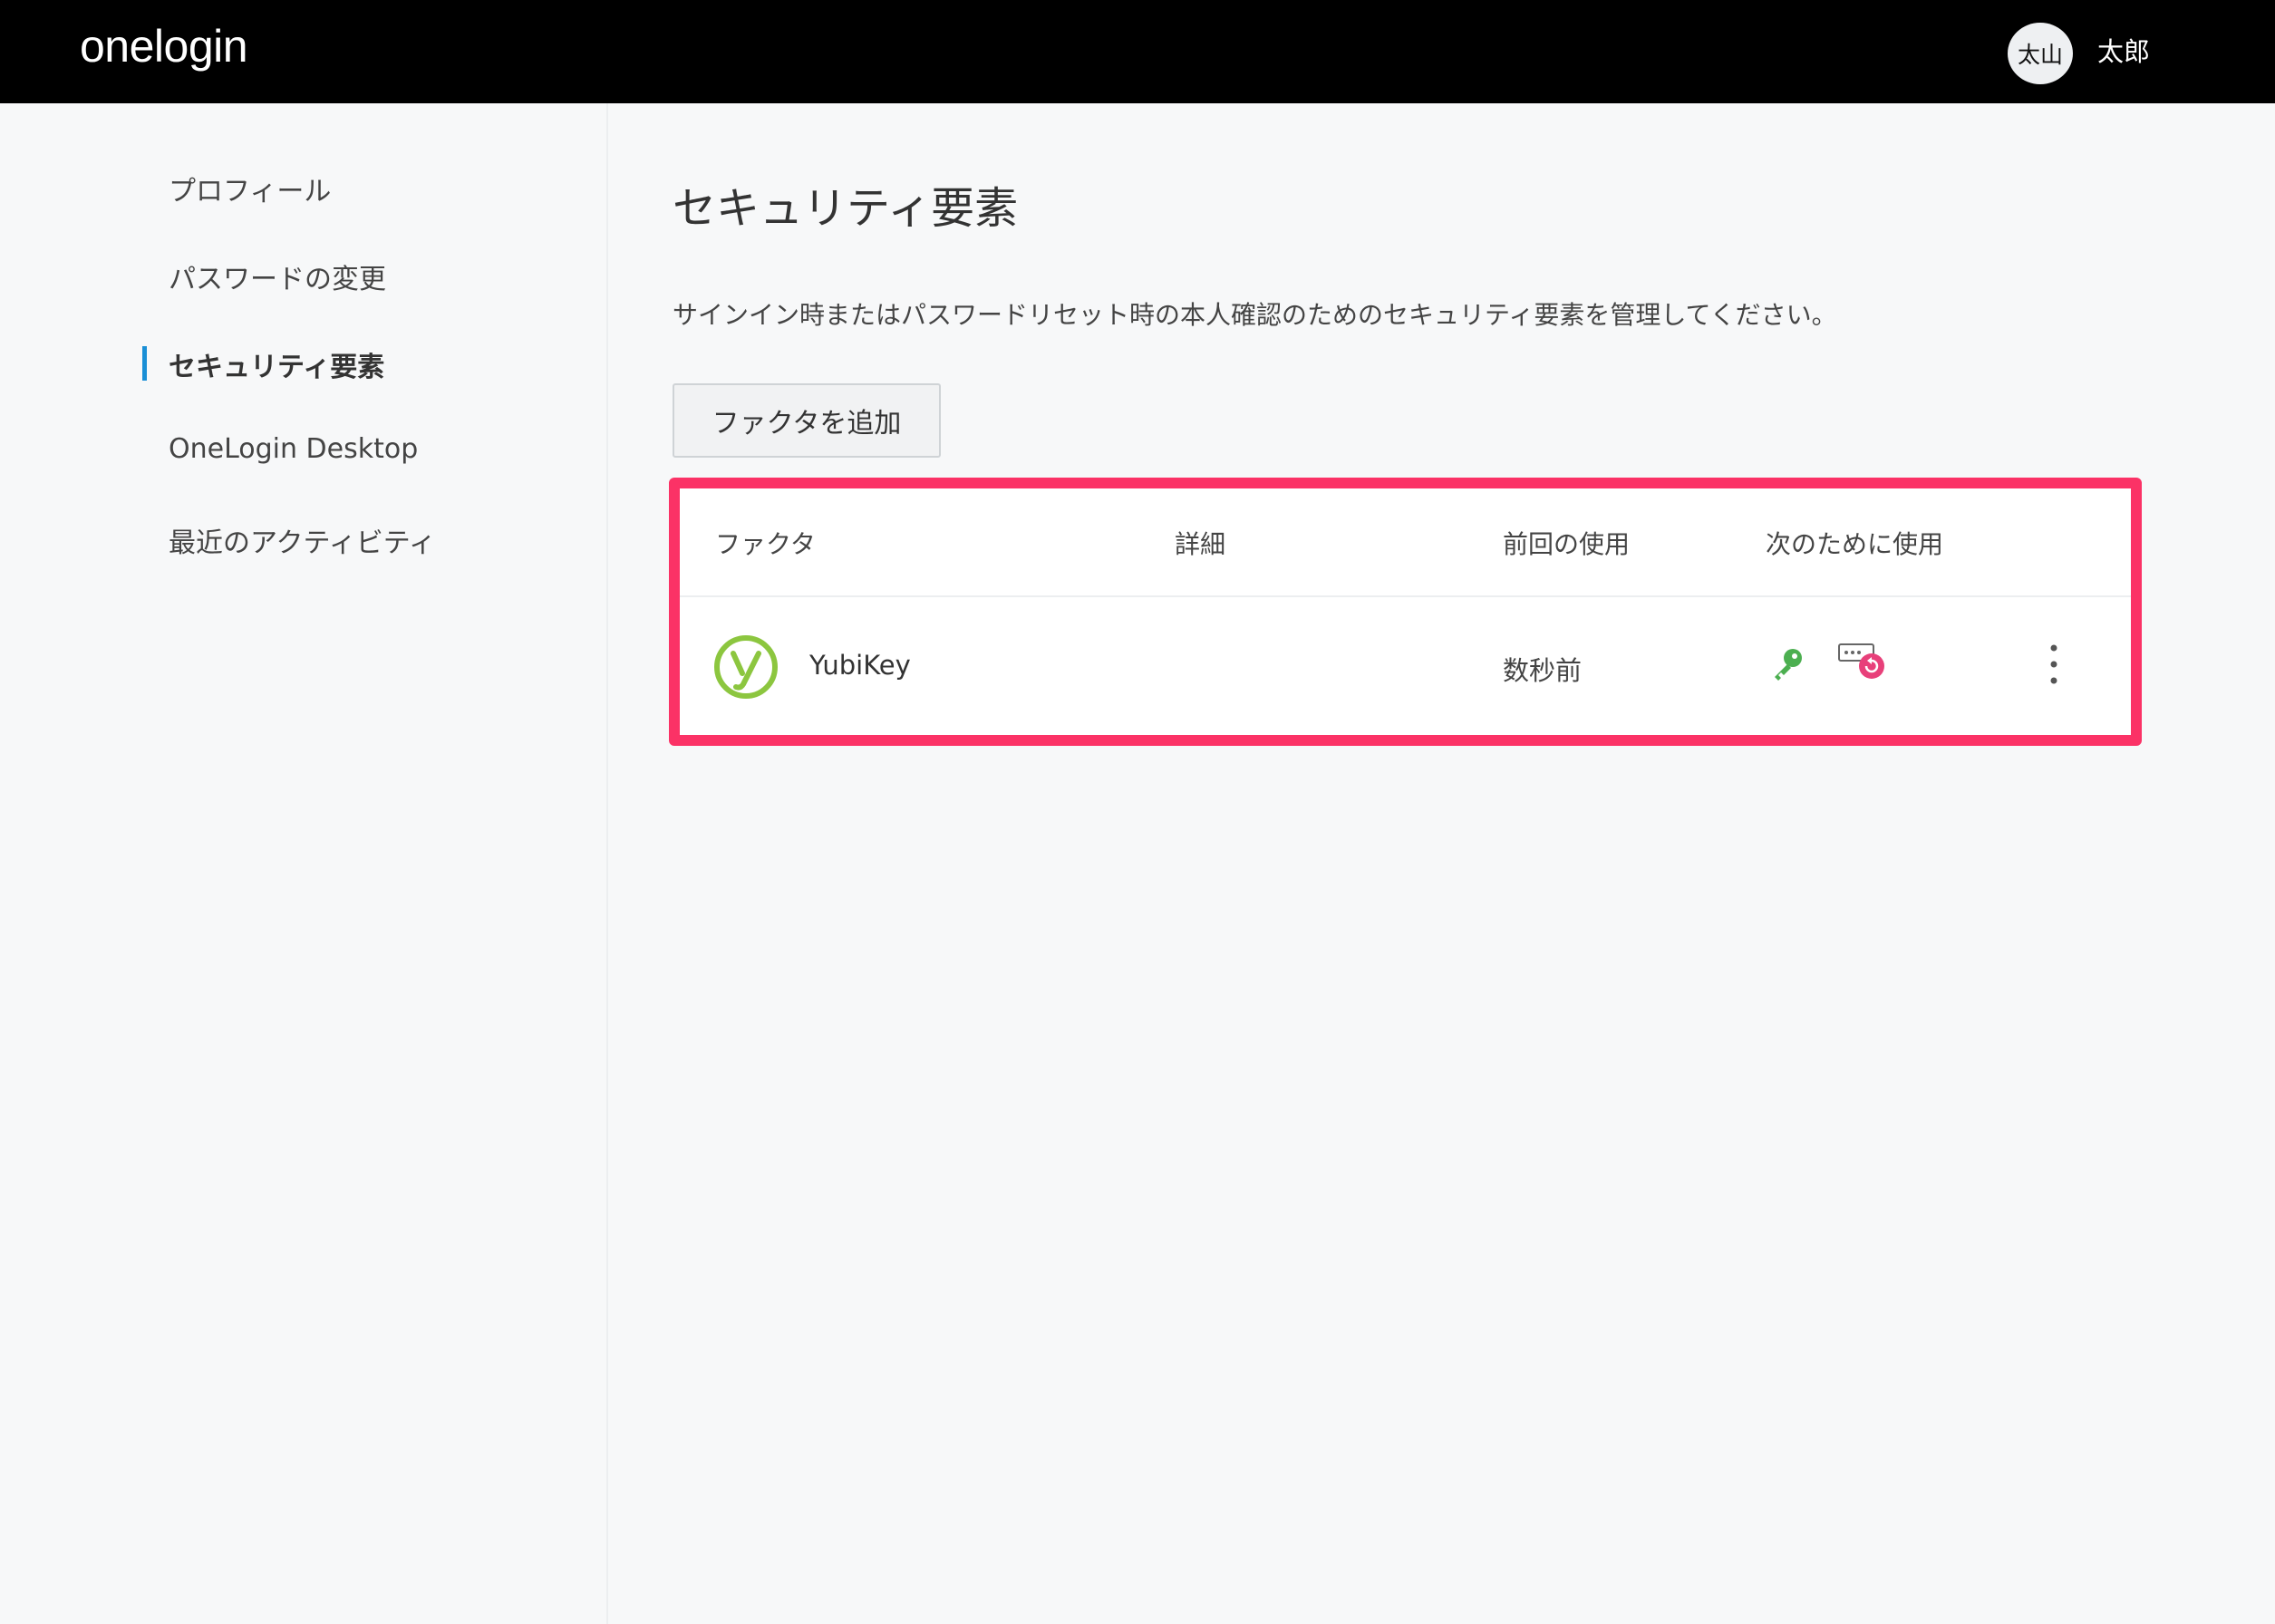 The image size is (2275, 1624). Describe the element at coordinates (278, 276) in the screenshot. I see `sidebar-item-change-password: パスワードの変更` at that location.